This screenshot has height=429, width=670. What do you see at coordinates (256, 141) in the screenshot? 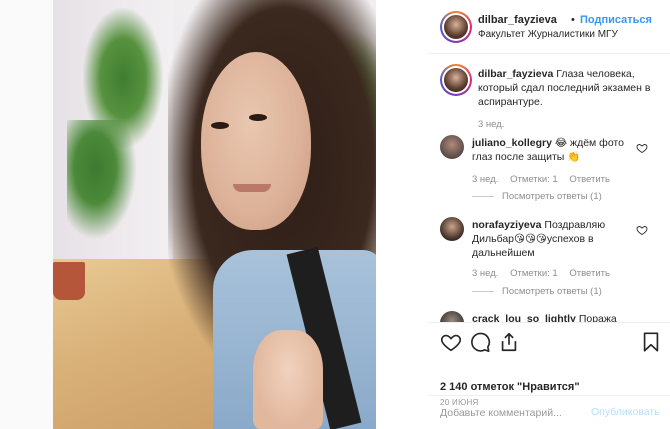
I see `photo-face` at bounding box center [256, 141].